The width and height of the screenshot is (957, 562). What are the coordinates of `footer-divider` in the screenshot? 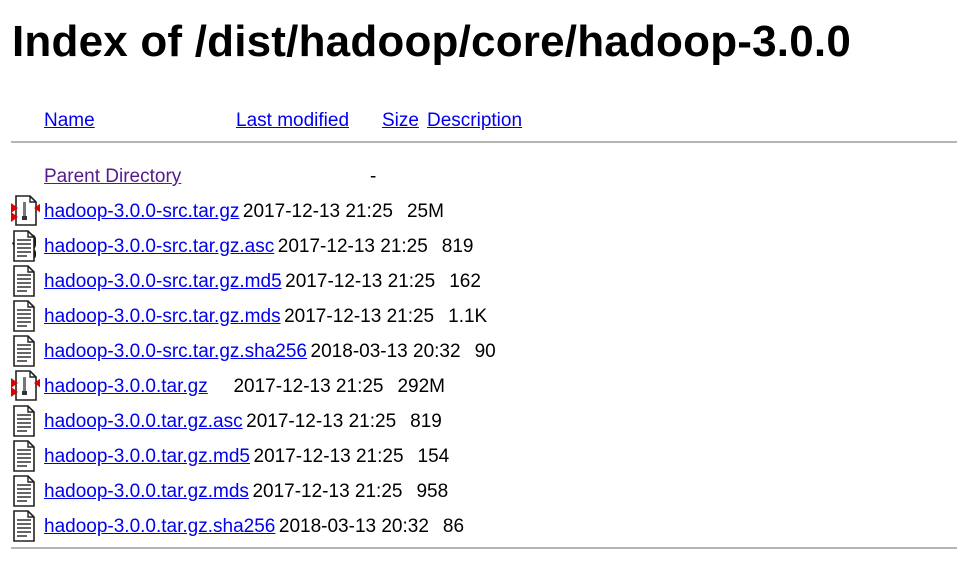 It's located at (484, 548).